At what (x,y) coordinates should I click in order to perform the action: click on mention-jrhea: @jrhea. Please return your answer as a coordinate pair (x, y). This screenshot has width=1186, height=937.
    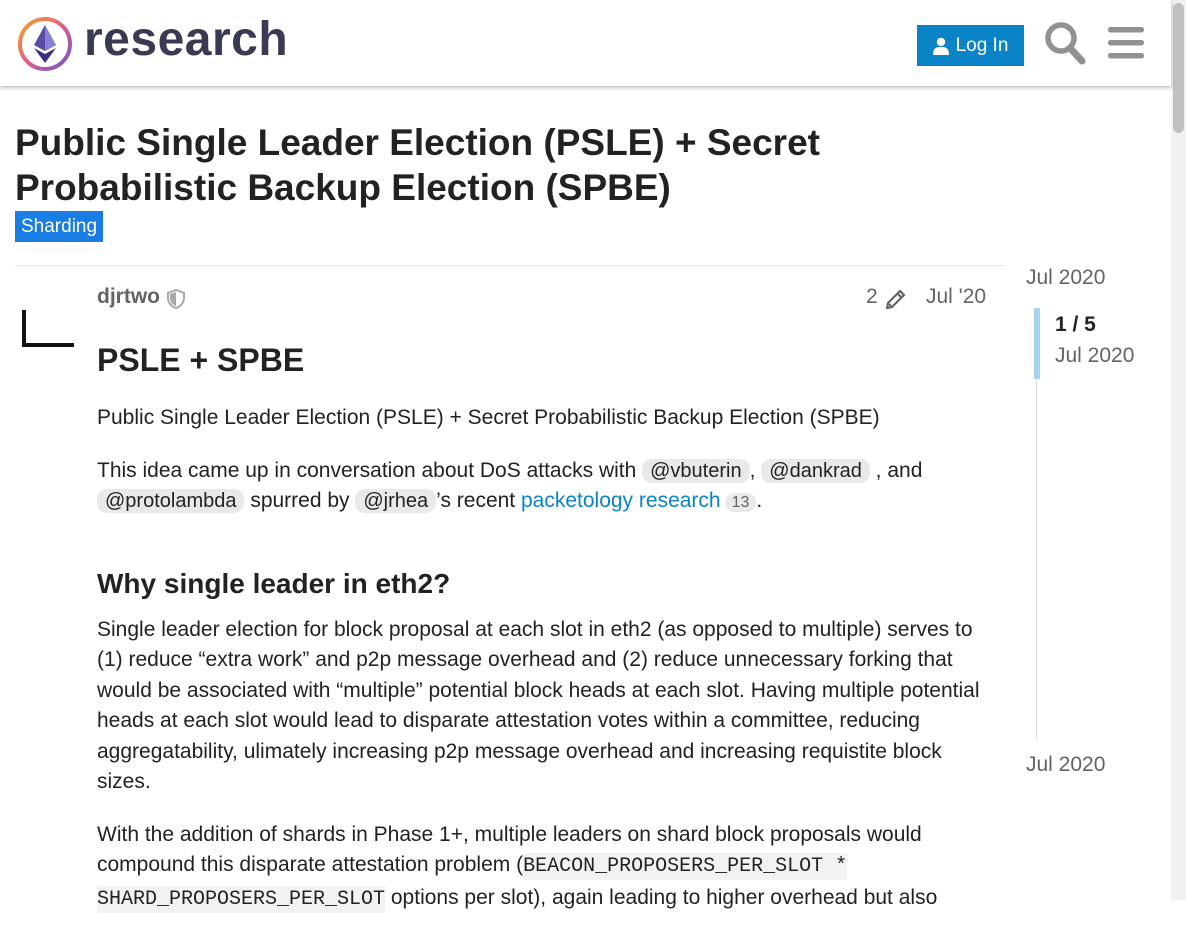
    Looking at the image, I should click on (396, 501).